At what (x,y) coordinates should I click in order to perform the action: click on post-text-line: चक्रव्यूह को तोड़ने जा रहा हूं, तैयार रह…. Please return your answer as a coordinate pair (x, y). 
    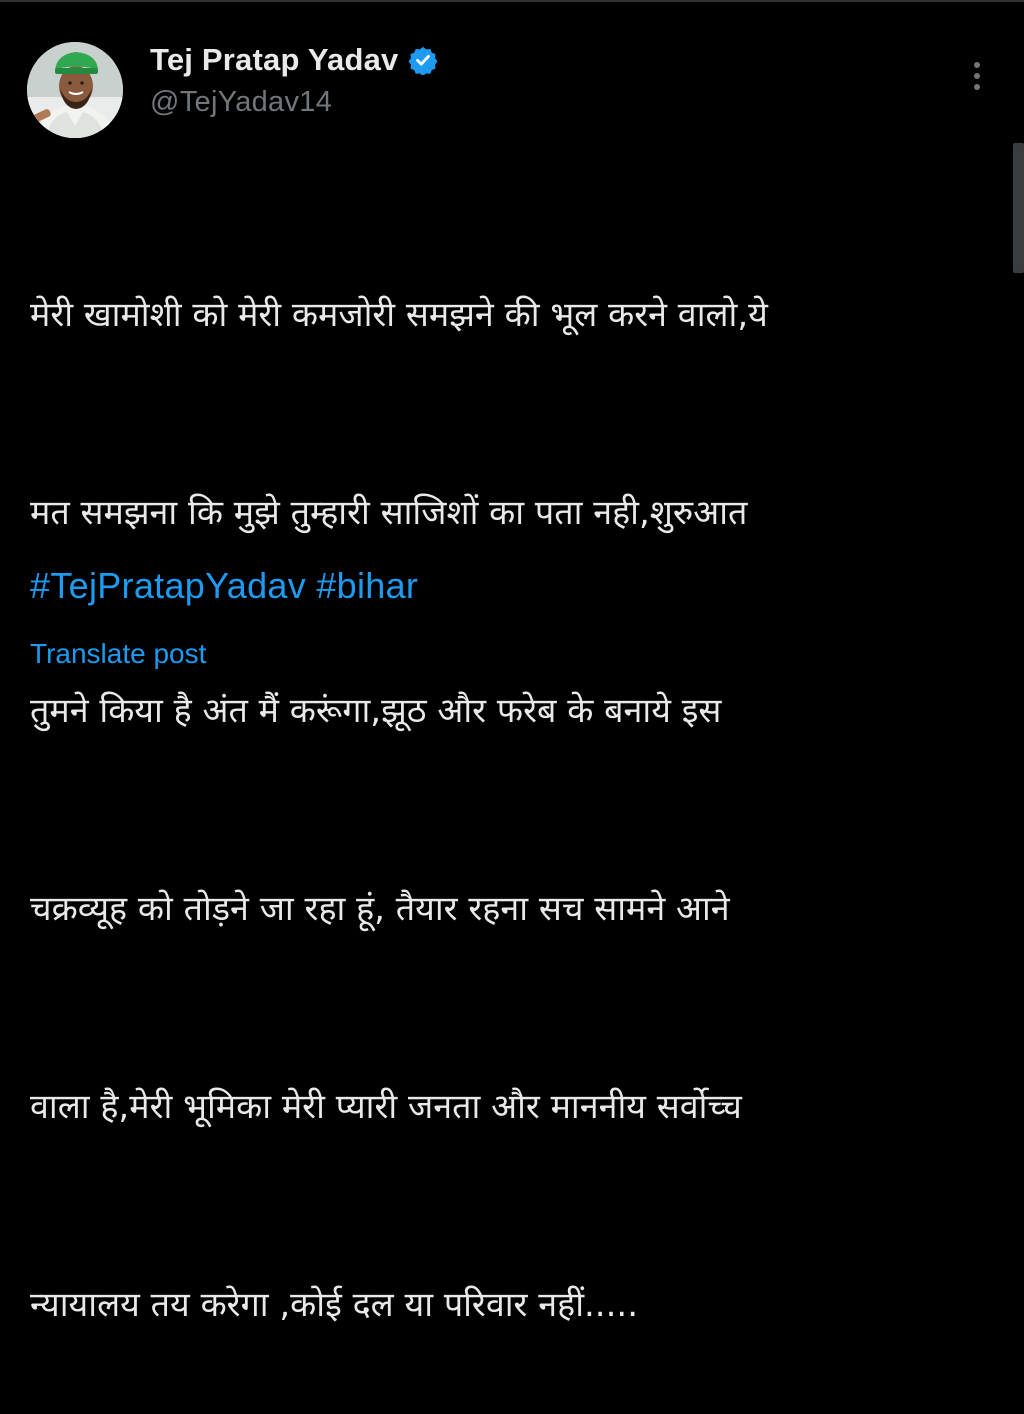
    Looking at the image, I should click on (380, 909).